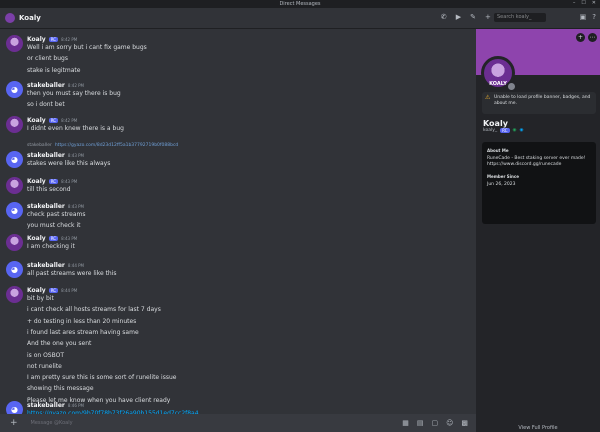 Image resolution: width=600 pixels, height=432 pixels. Describe the element at coordinates (14, 423) in the screenshot. I see `attach-icon: +` at that location.